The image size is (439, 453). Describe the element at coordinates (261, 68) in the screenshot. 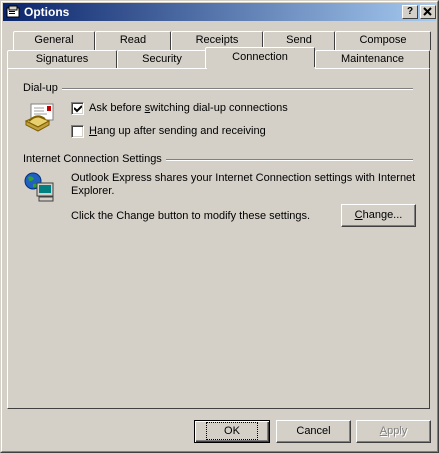

I see `active-tab-joiner` at that location.